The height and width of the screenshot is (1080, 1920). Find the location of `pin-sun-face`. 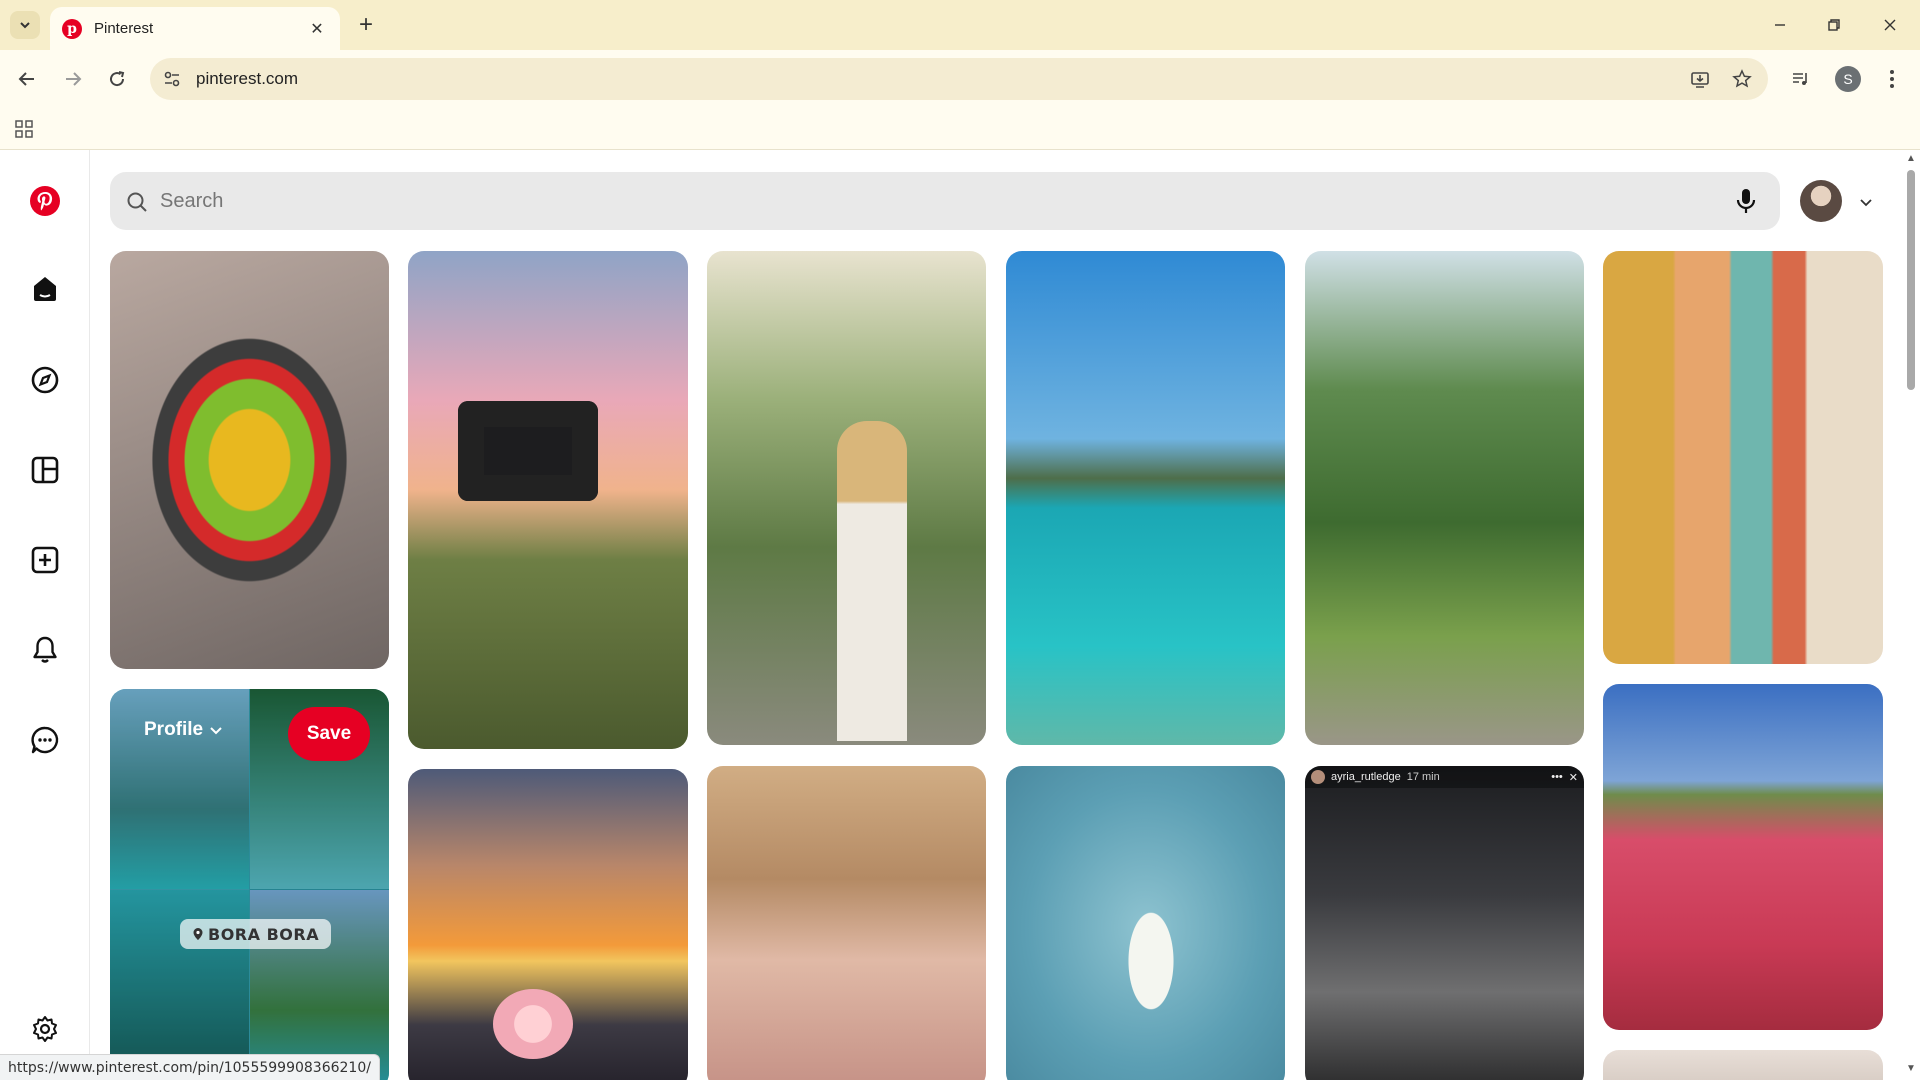

pin-sun-face is located at coordinates (846, 923).